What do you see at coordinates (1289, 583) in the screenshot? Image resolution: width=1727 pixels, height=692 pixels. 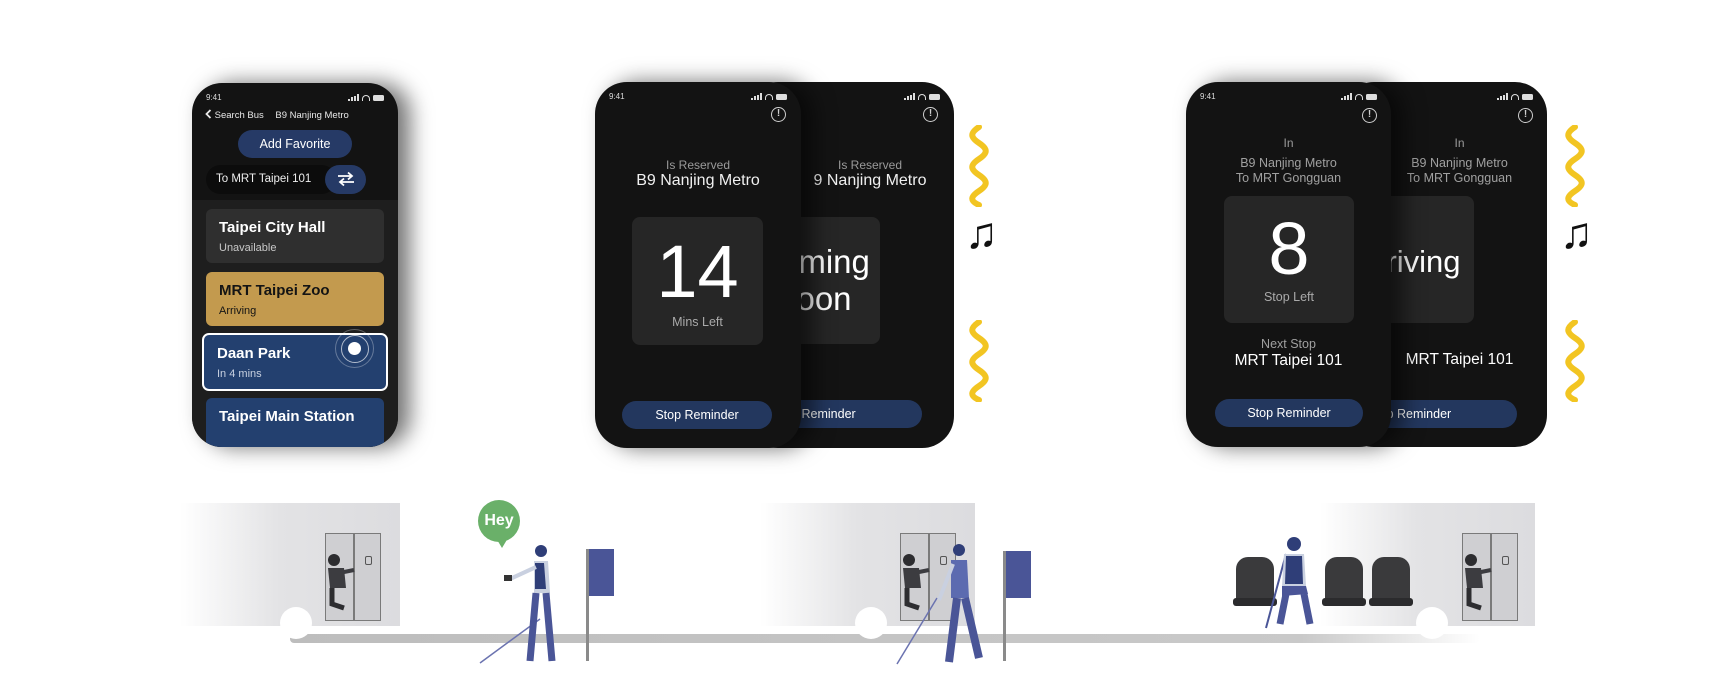 I see `seated-person-figure` at bounding box center [1289, 583].